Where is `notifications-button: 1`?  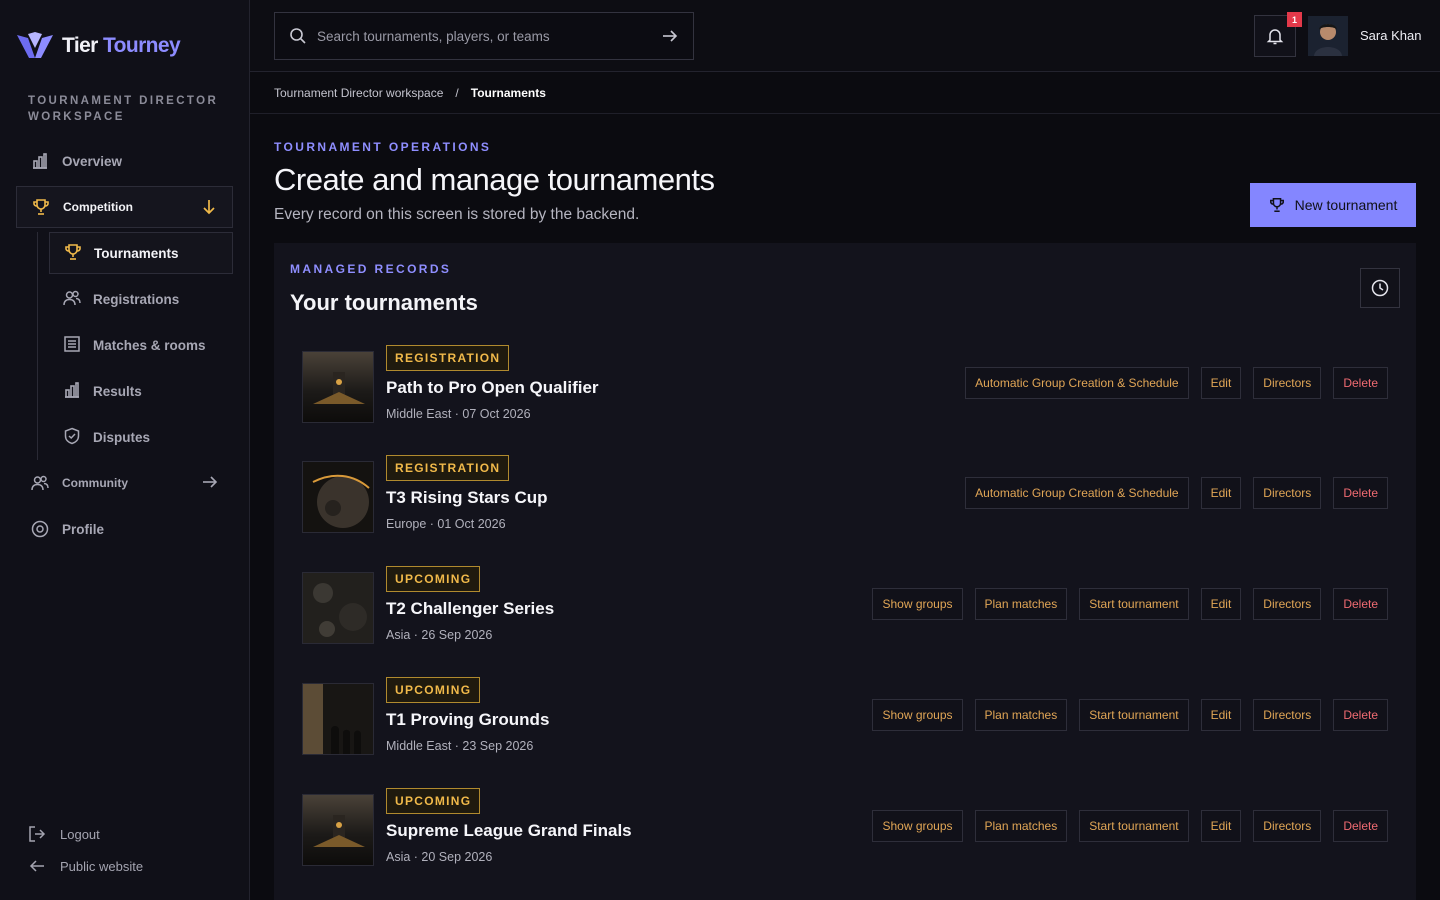 notifications-button: 1 is located at coordinates (1278, 34).